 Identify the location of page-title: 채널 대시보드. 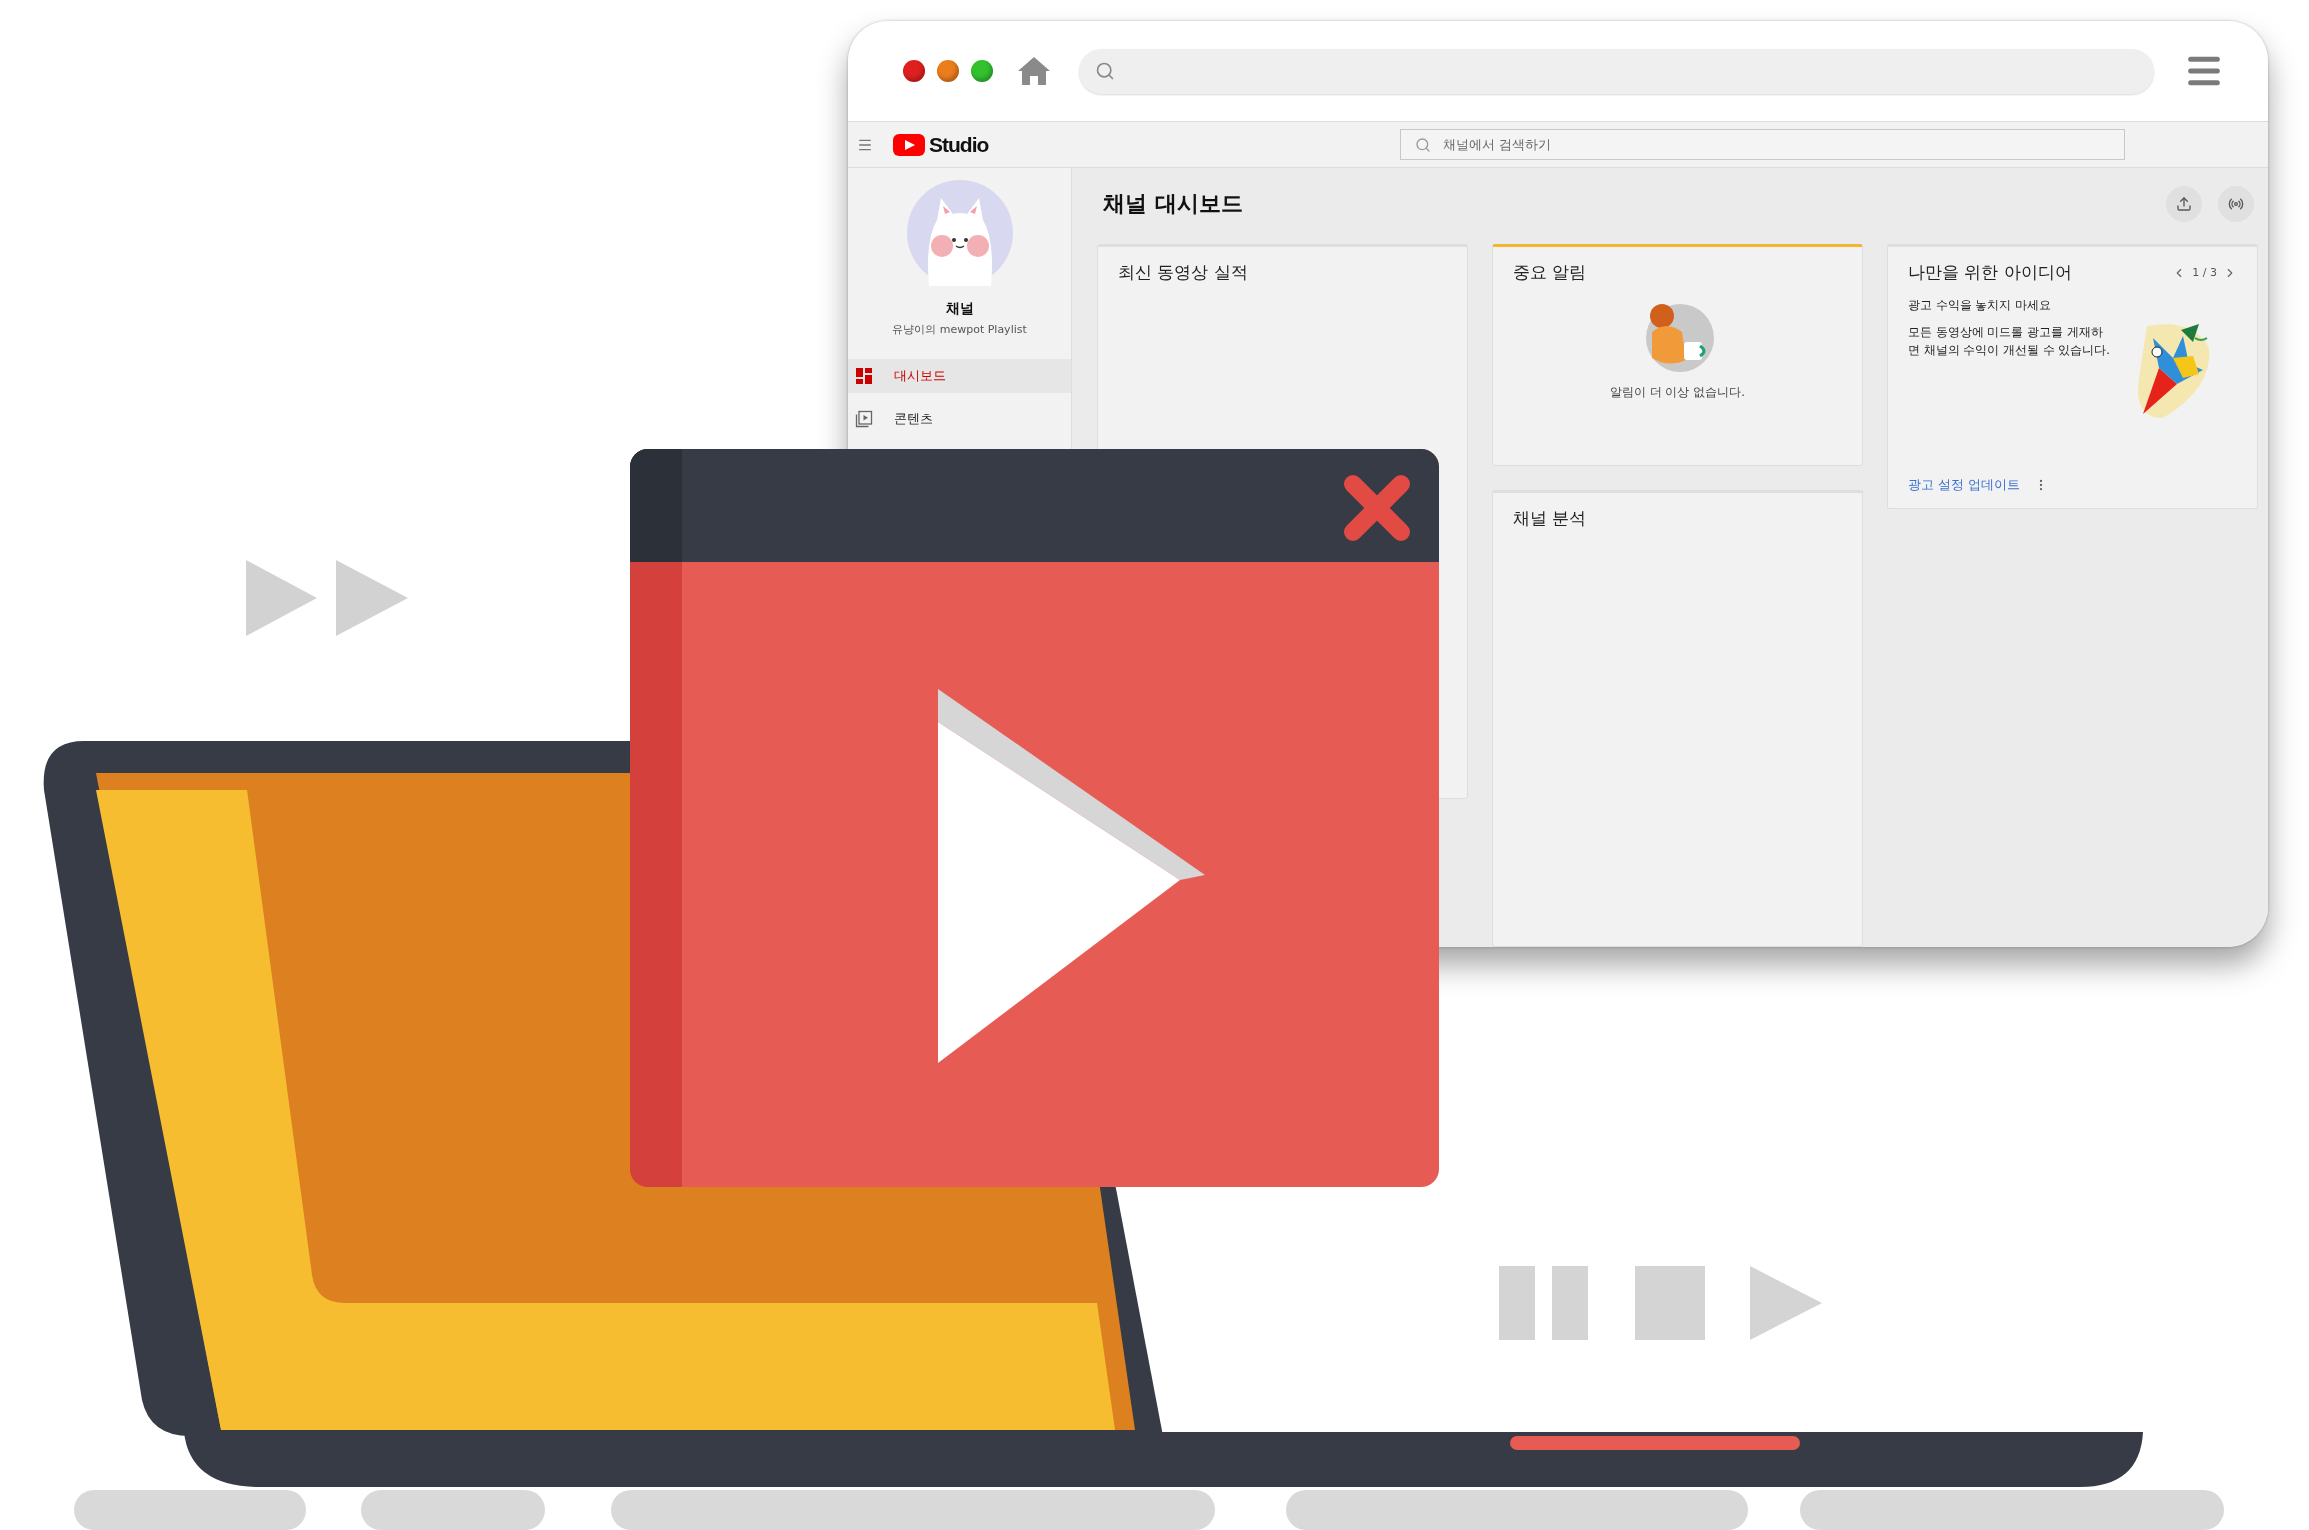
(1172, 204).